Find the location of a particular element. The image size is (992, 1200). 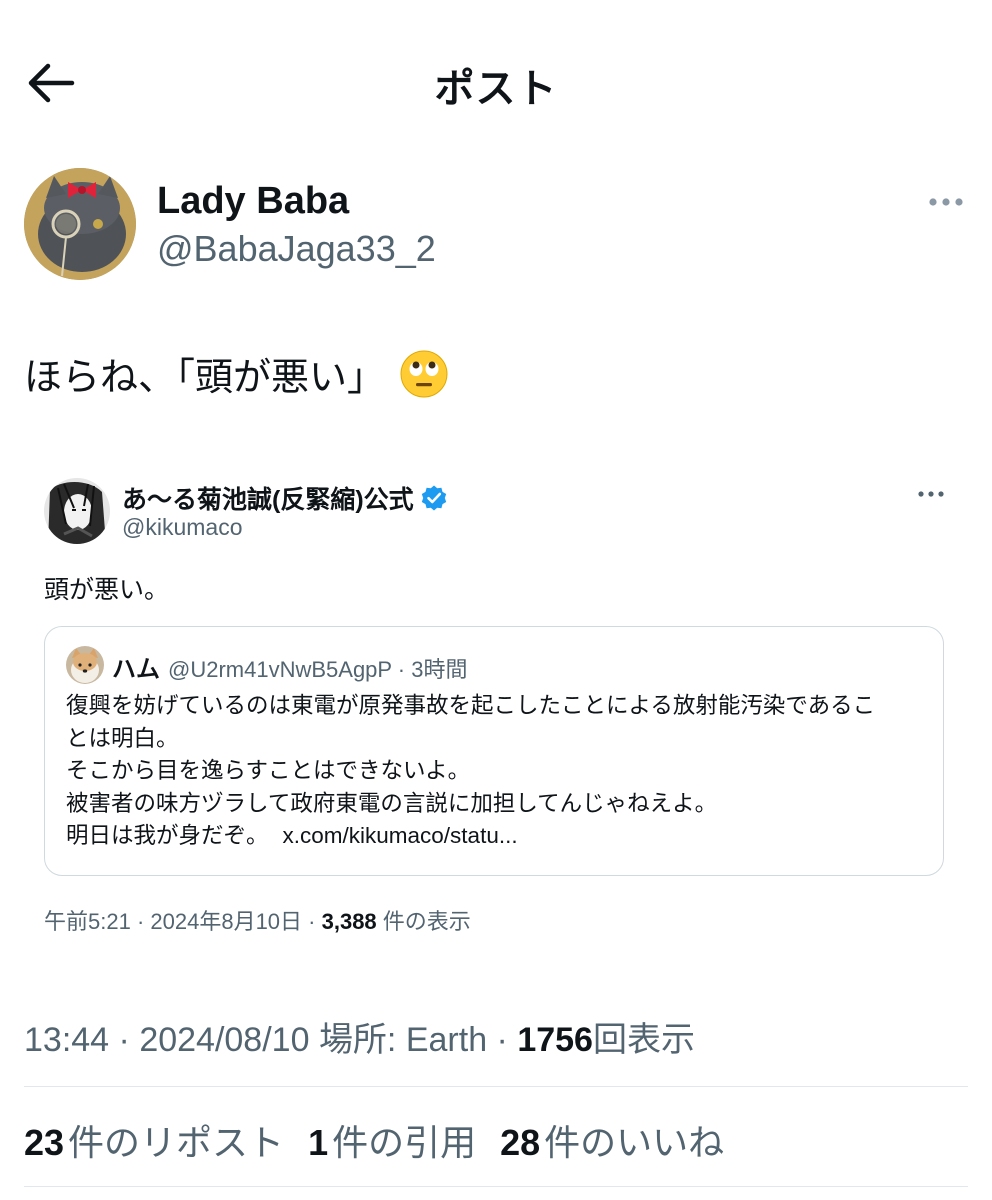

view-count: 1756 is located at coordinates (555, 1040).